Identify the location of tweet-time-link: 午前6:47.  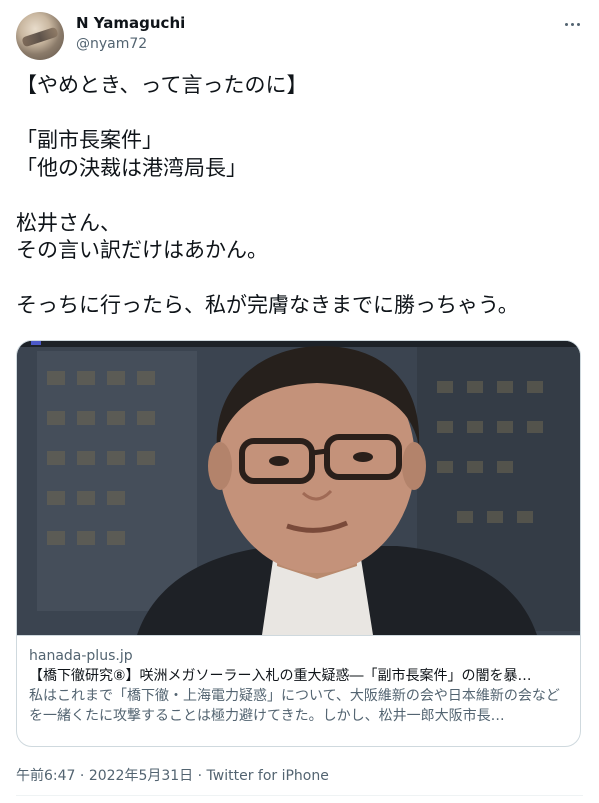
(45, 776).